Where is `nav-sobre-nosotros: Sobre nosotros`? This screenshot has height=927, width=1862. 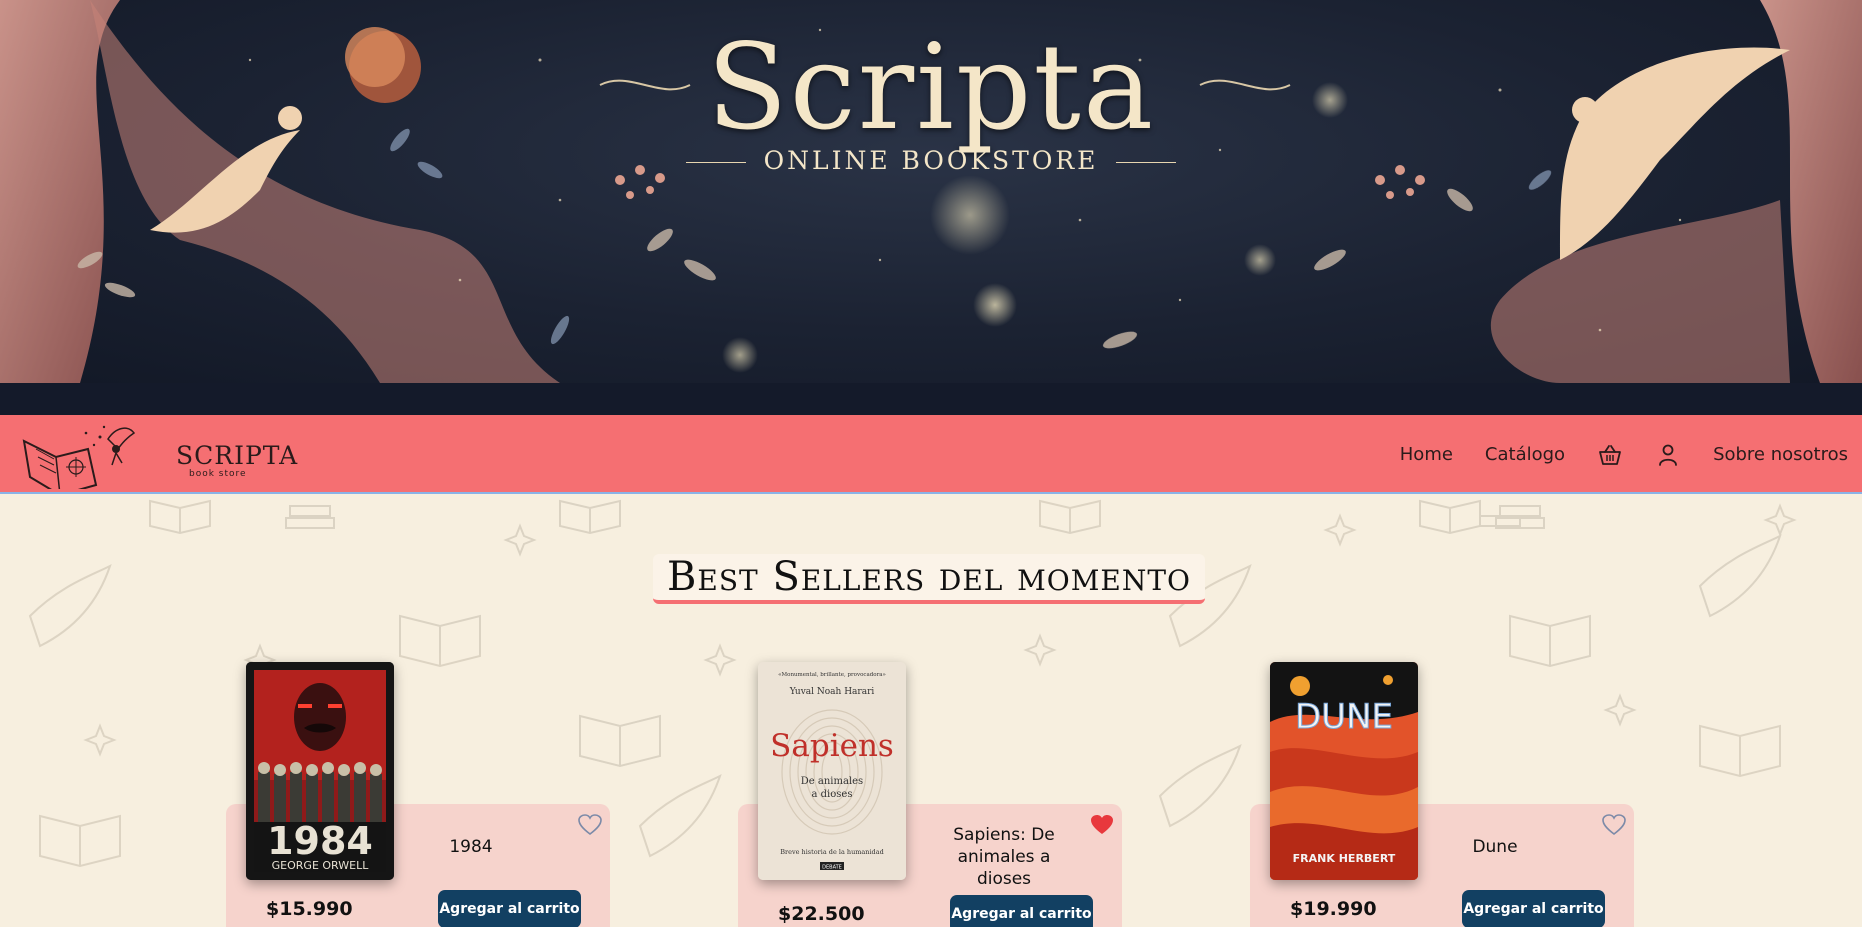 nav-sobre-nosotros: Sobre nosotros is located at coordinates (1780, 454).